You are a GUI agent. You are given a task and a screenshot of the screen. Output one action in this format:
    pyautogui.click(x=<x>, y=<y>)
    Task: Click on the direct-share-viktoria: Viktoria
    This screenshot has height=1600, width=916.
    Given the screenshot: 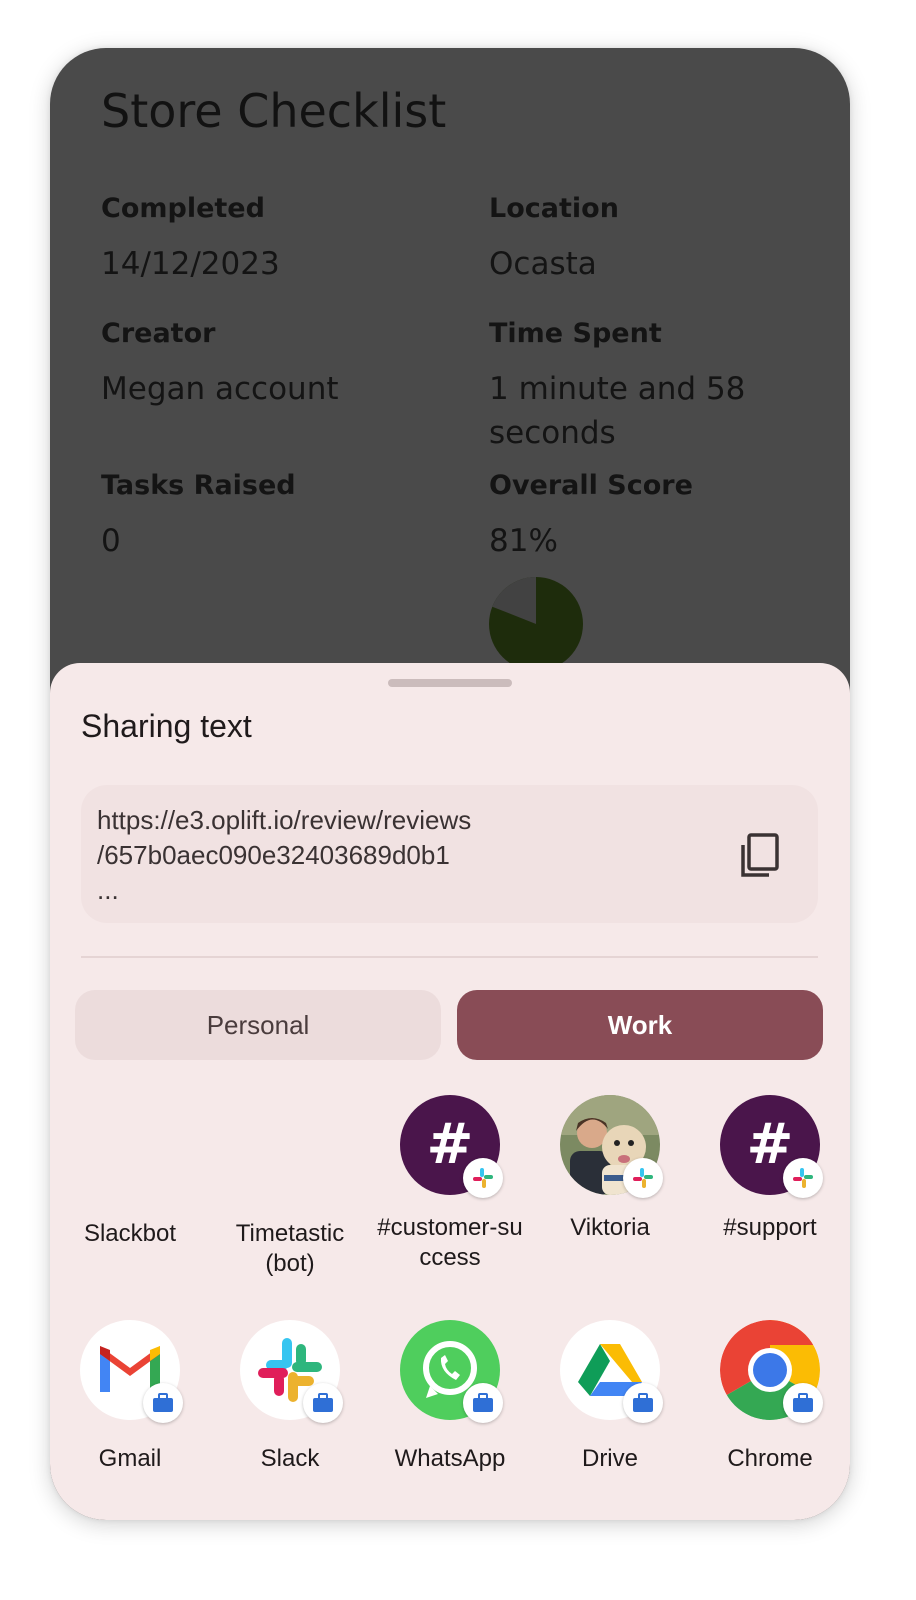 What is the action you would take?
    pyautogui.click(x=610, y=1169)
    